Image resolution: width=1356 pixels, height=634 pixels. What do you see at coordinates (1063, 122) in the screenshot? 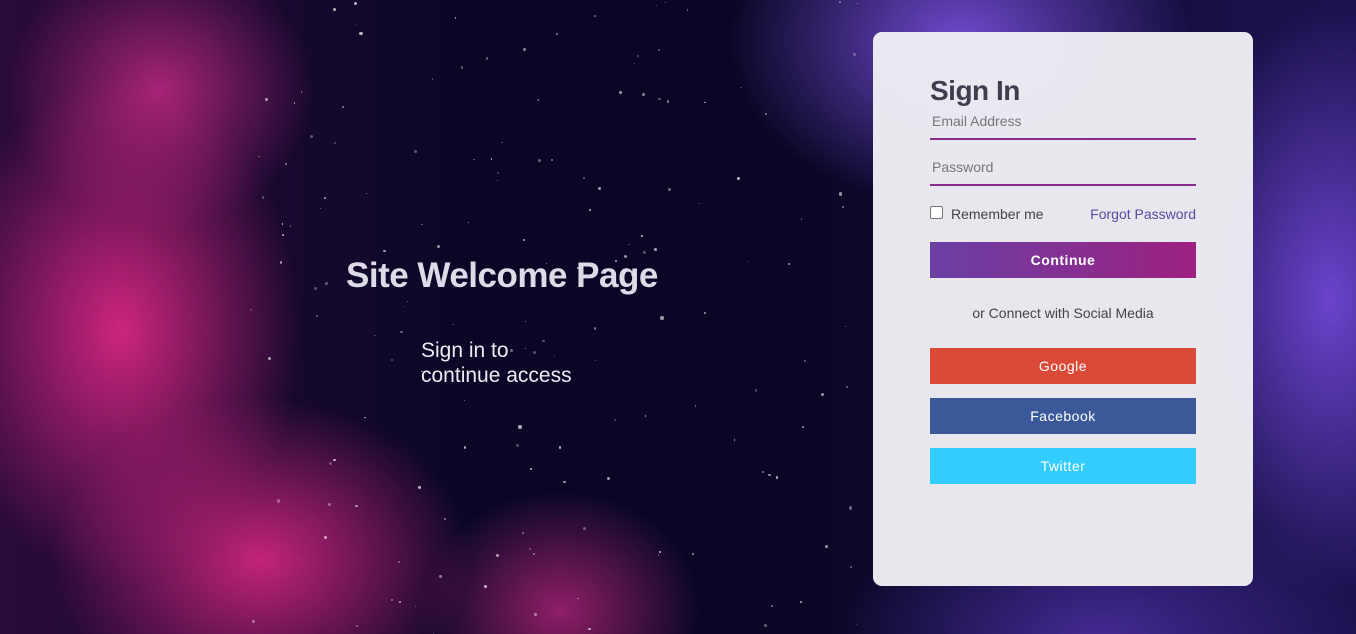
I see `email-input` at bounding box center [1063, 122].